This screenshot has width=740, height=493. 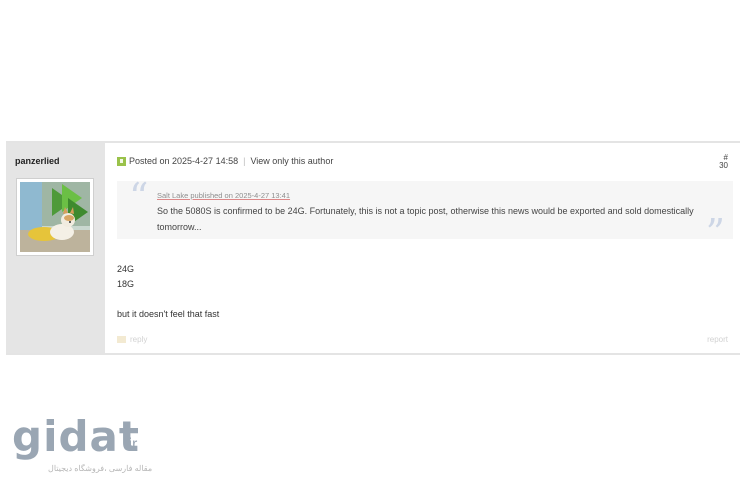 What do you see at coordinates (168, 314) in the screenshot?
I see `body-line: but it doesn't feel that fast` at bounding box center [168, 314].